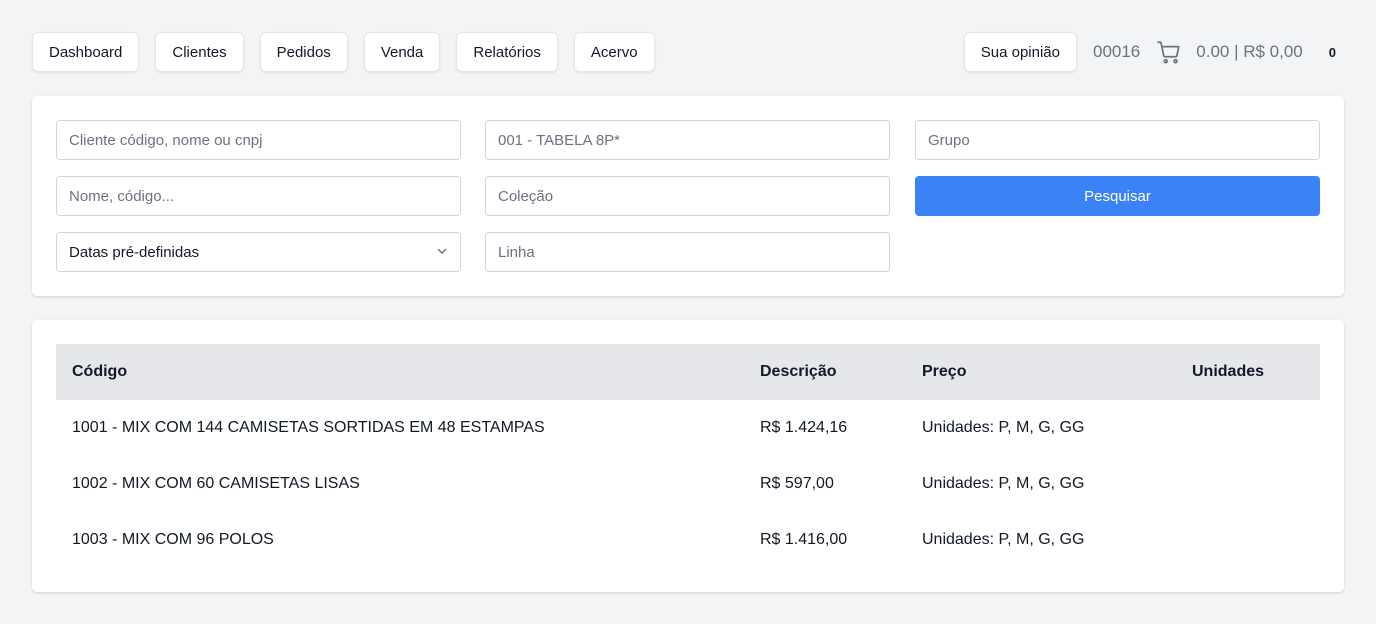 This screenshot has width=1376, height=624. Describe the element at coordinates (199, 52) in the screenshot. I see `nav-clientes-button: Clientes` at that location.